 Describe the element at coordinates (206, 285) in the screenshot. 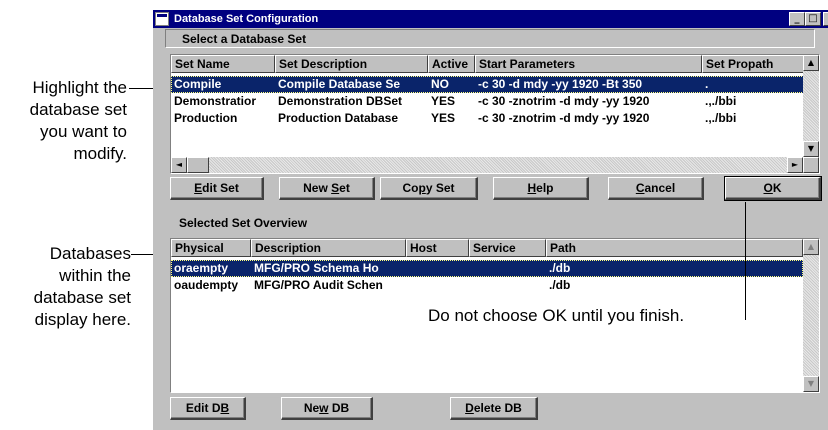

I see `database-physical: oaudempty` at that location.